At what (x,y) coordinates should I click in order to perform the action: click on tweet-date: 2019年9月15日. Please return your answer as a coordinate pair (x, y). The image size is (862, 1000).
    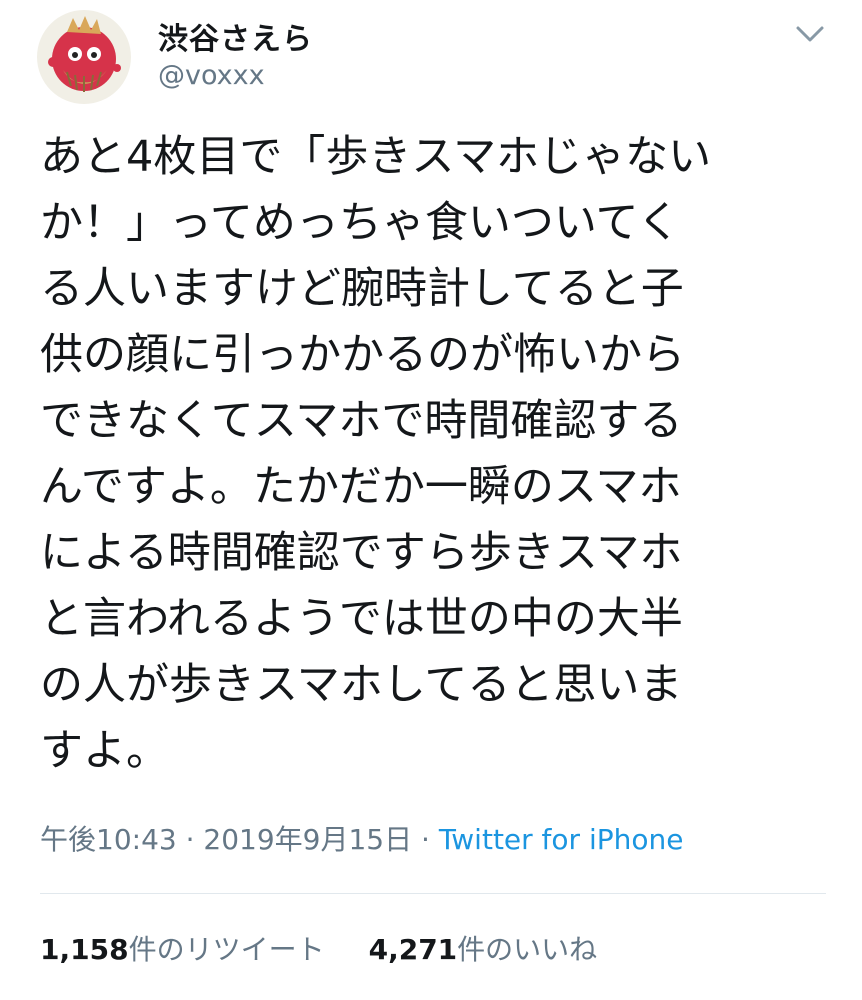
    Looking at the image, I should click on (307, 839).